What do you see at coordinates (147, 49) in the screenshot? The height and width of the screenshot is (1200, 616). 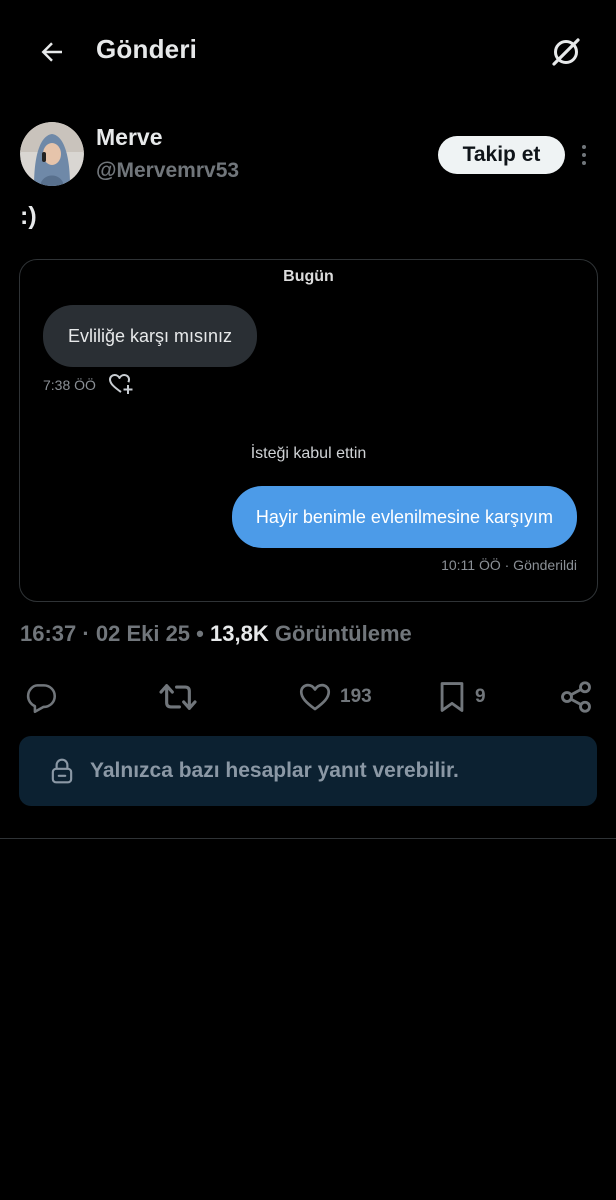 I see `page-title: Gönderi` at bounding box center [147, 49].